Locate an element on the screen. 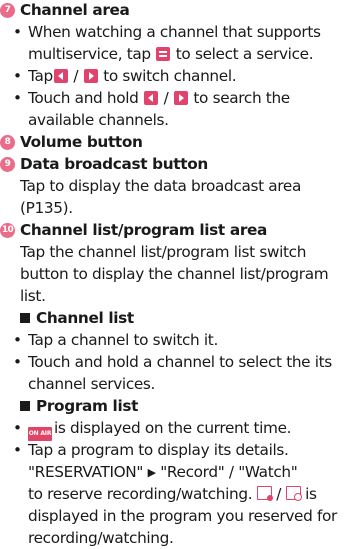  subsection-title: Program list is located at coordinates (79, 406).